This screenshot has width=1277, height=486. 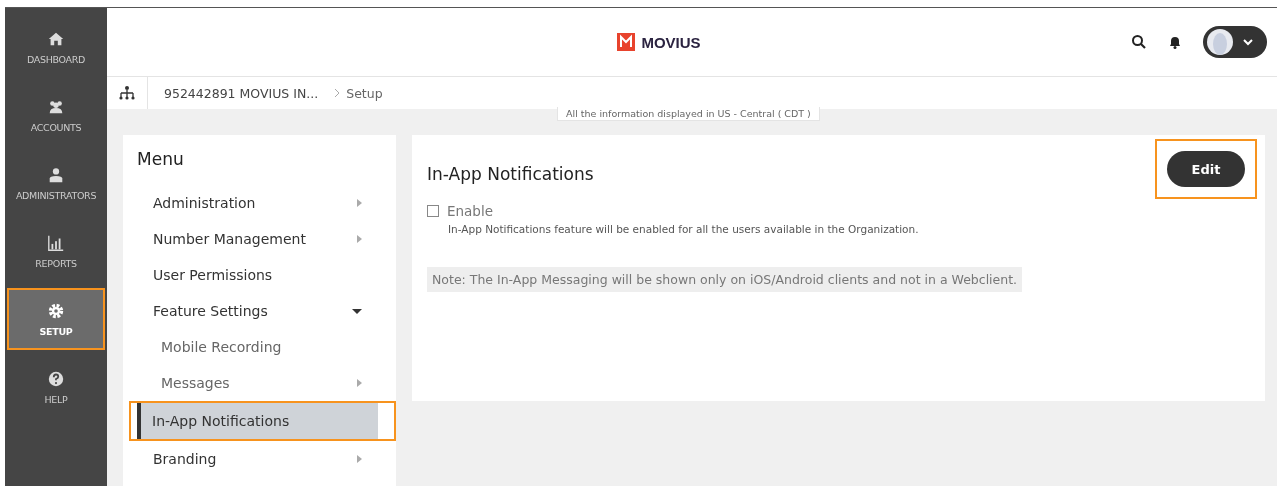 I want to click on profile-menu, so click(x=1235, y=42).